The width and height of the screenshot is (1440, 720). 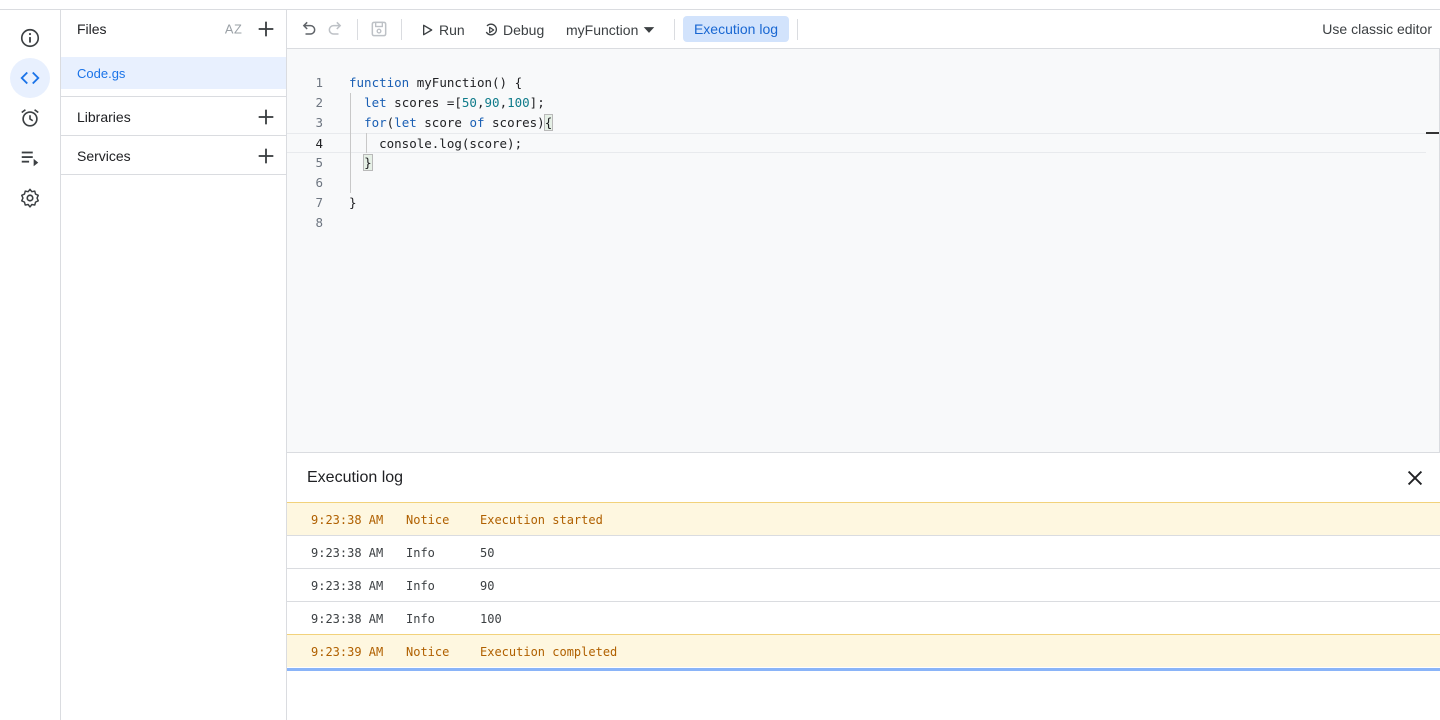 I want to click on scrollbar-cursor-marker, so click(x=1432, y=133).